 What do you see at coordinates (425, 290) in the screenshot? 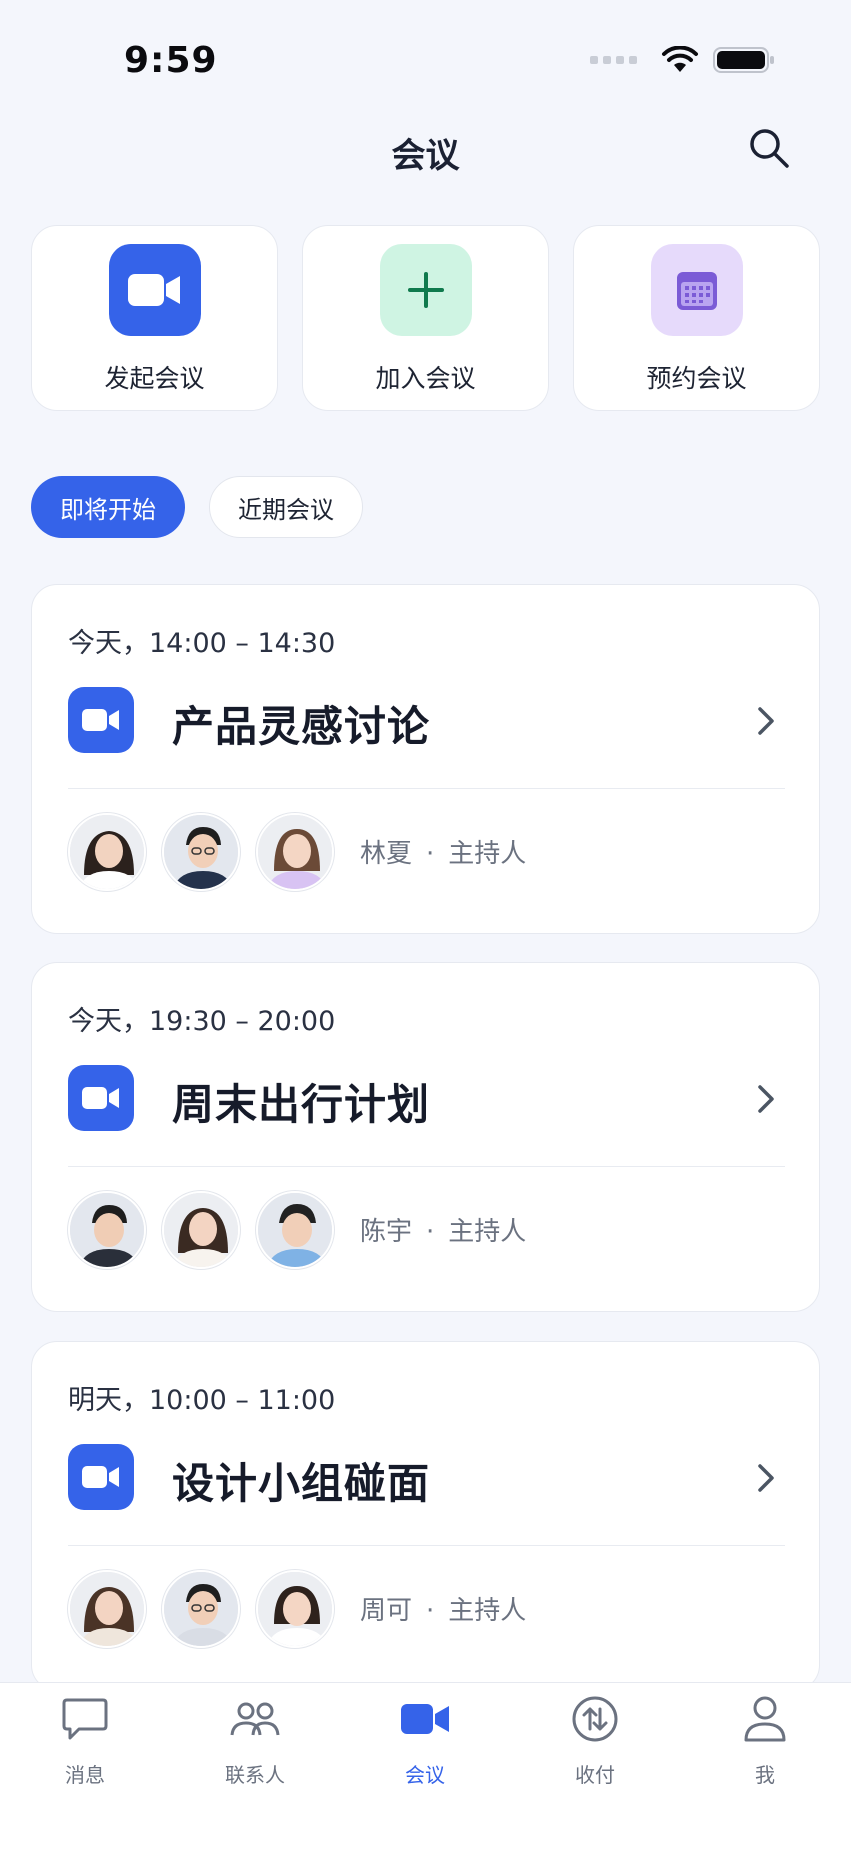
I see `plus-icon` at bounding box center [425, 290].